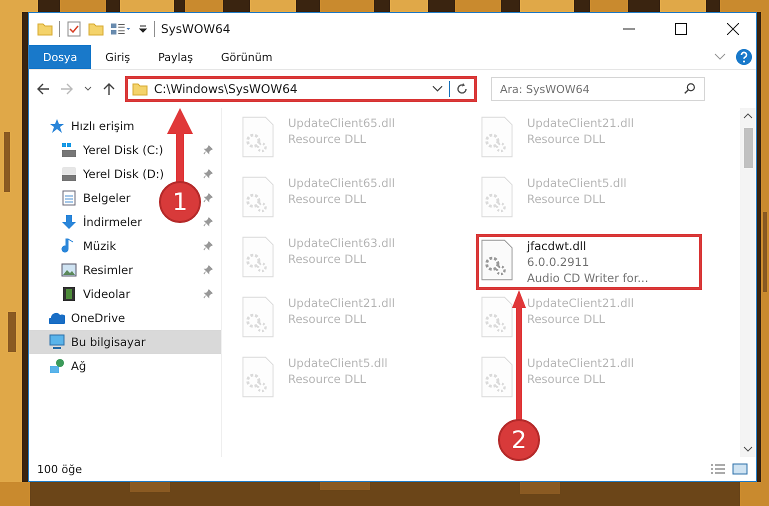  I want to click on details-view-icon, so click(718, 469).